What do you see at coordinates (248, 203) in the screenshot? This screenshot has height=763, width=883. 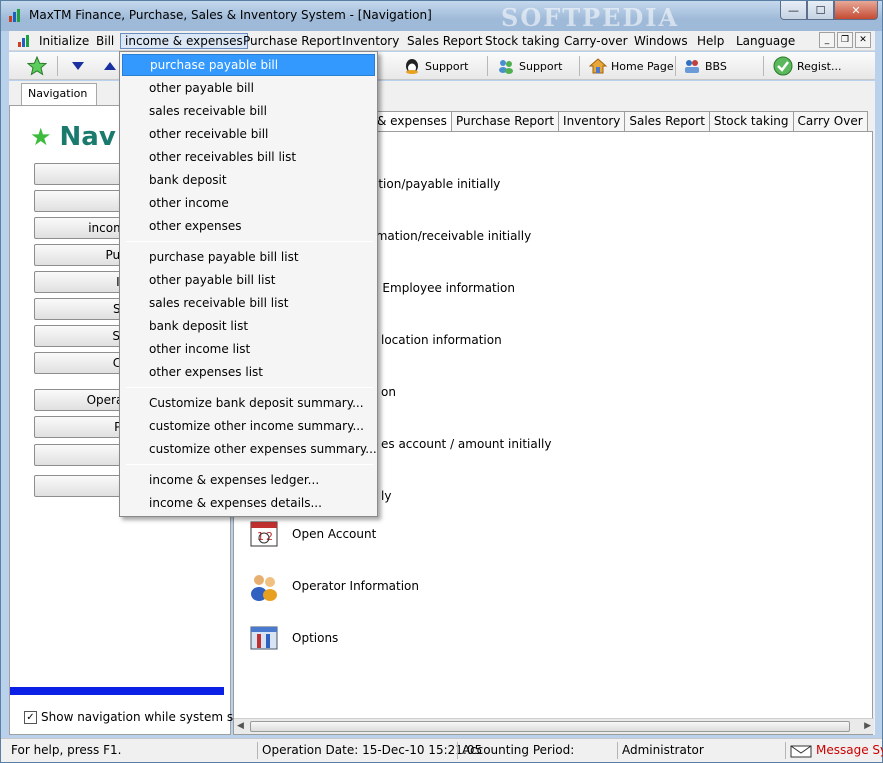 I see `menu-item-other-income: other income` at bounding box center [248, 203].